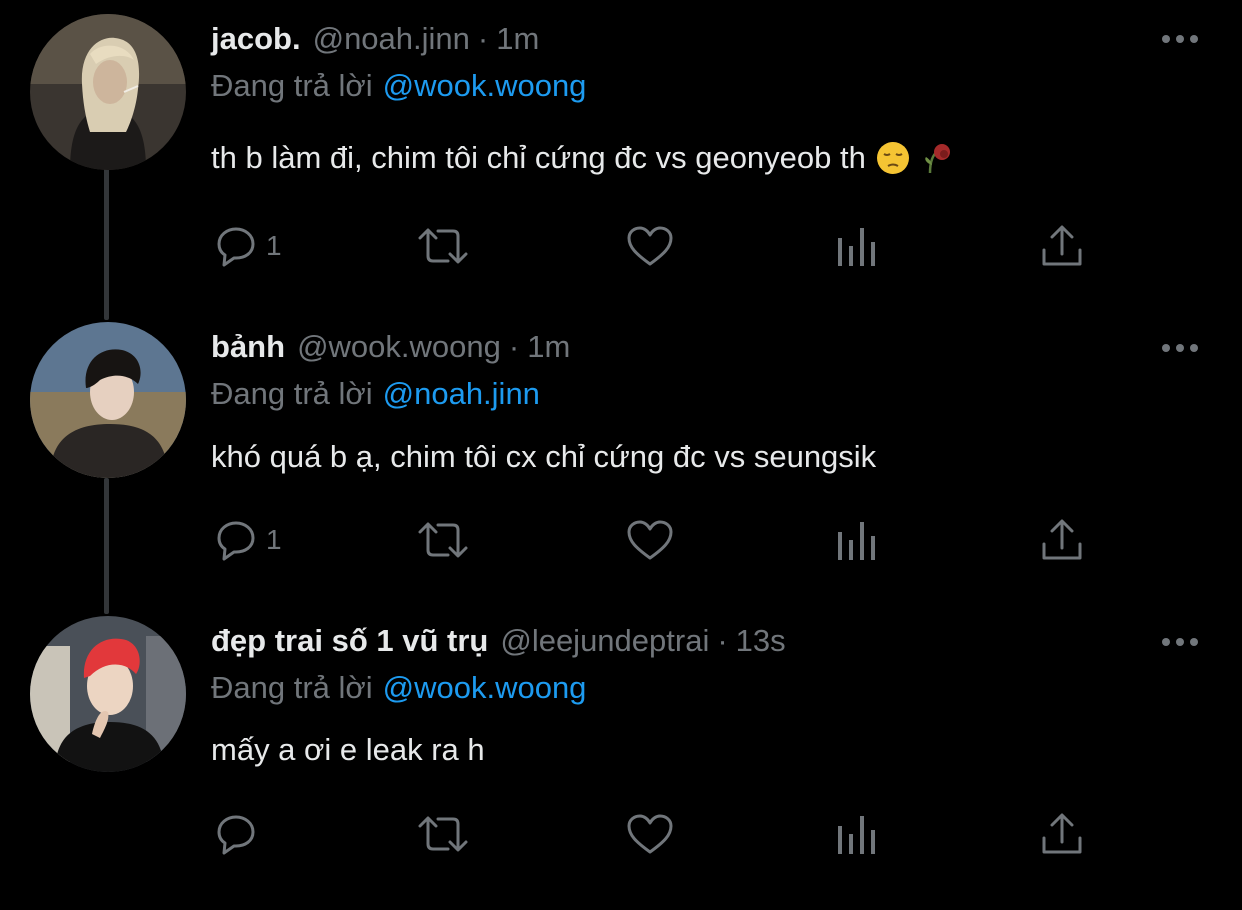 This screenshot has width=1242, height=910. Describe the element at coordinates (893, 158) in the screenshot. I see `pensive-face-emoji` at that location.